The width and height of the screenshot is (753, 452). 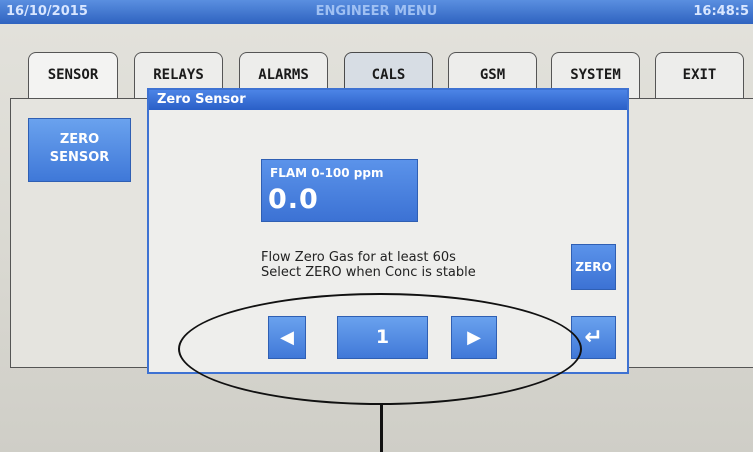 What do you see at coordinates (358, 257) in the screenshot?
I see `instruction-line-1: Flow Zero Gas for at least 60s` at bounding box center [358, 257].